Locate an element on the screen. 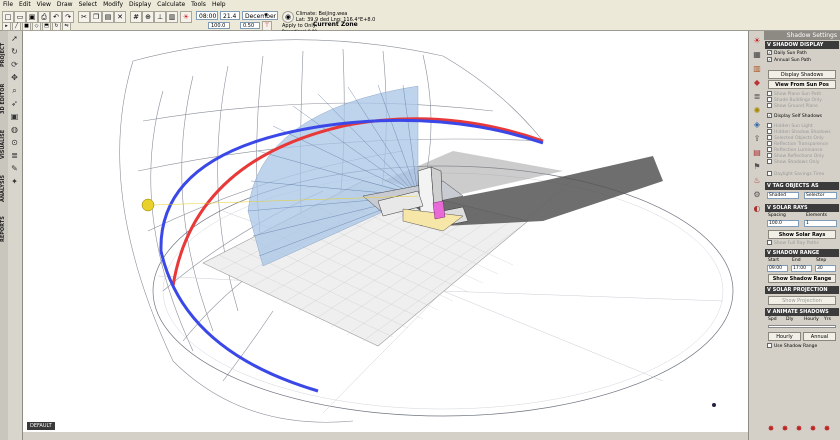 The image size is (840, 440). tab-3d-editor: 3D EDITOR is located at coordinates (4, 99).